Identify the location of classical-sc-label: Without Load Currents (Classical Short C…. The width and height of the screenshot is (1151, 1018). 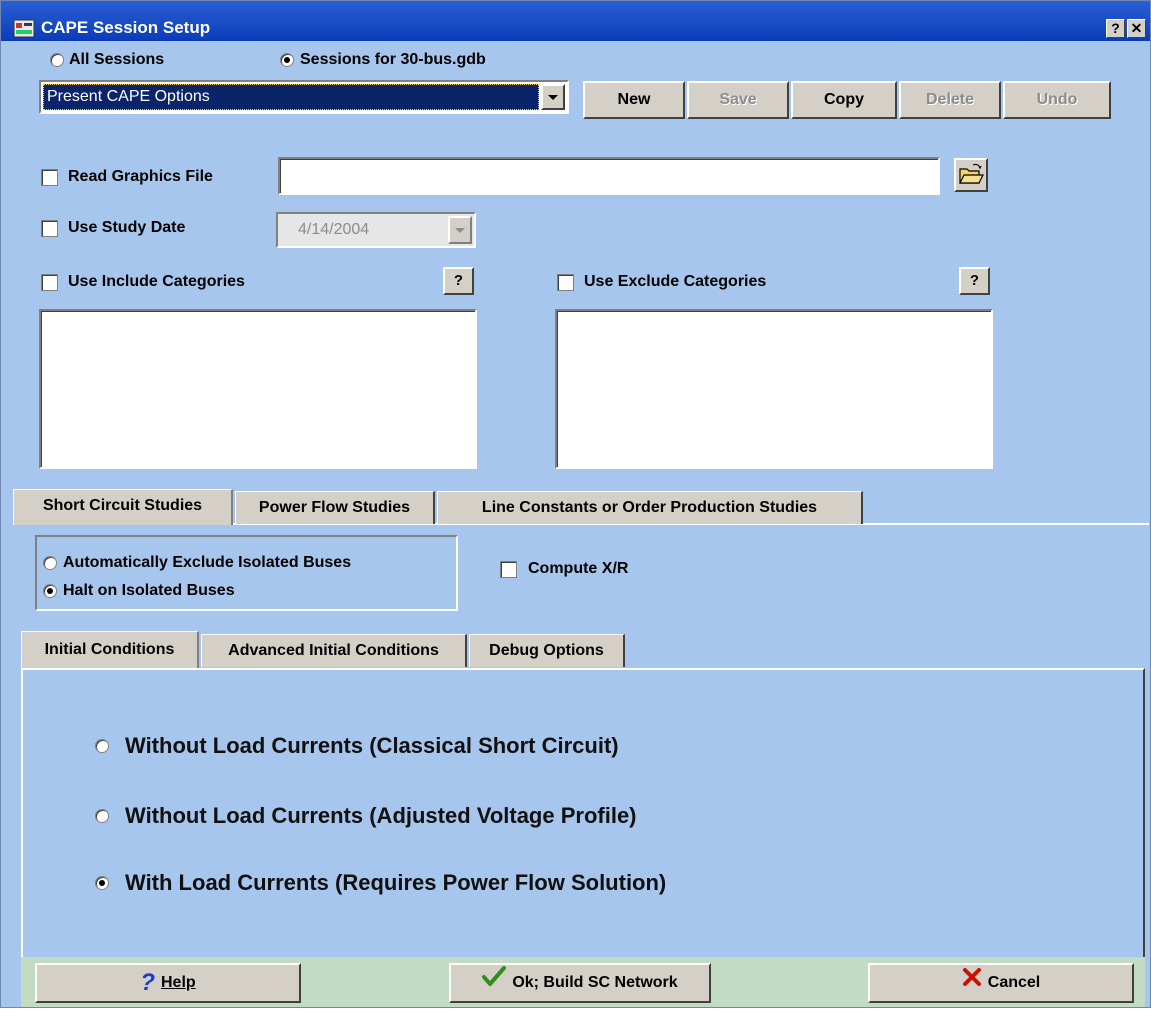
(372, 745).